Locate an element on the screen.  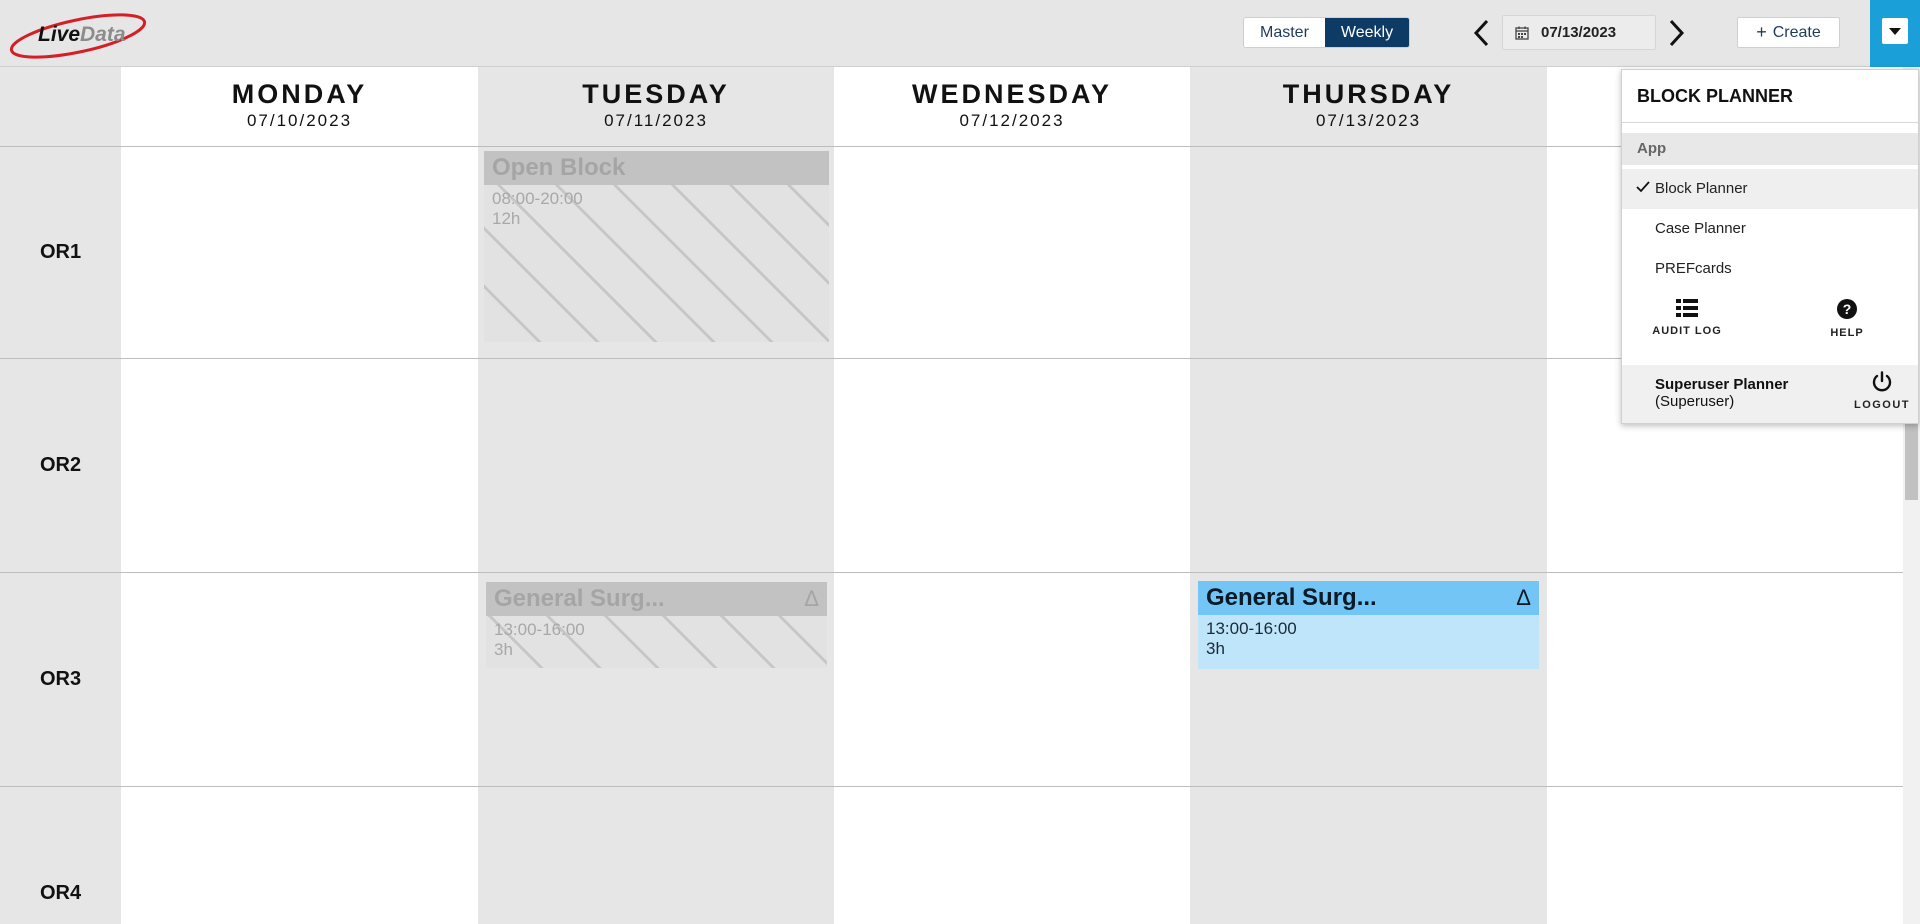
block-title: Open Block is located at coordinates (656, 168).